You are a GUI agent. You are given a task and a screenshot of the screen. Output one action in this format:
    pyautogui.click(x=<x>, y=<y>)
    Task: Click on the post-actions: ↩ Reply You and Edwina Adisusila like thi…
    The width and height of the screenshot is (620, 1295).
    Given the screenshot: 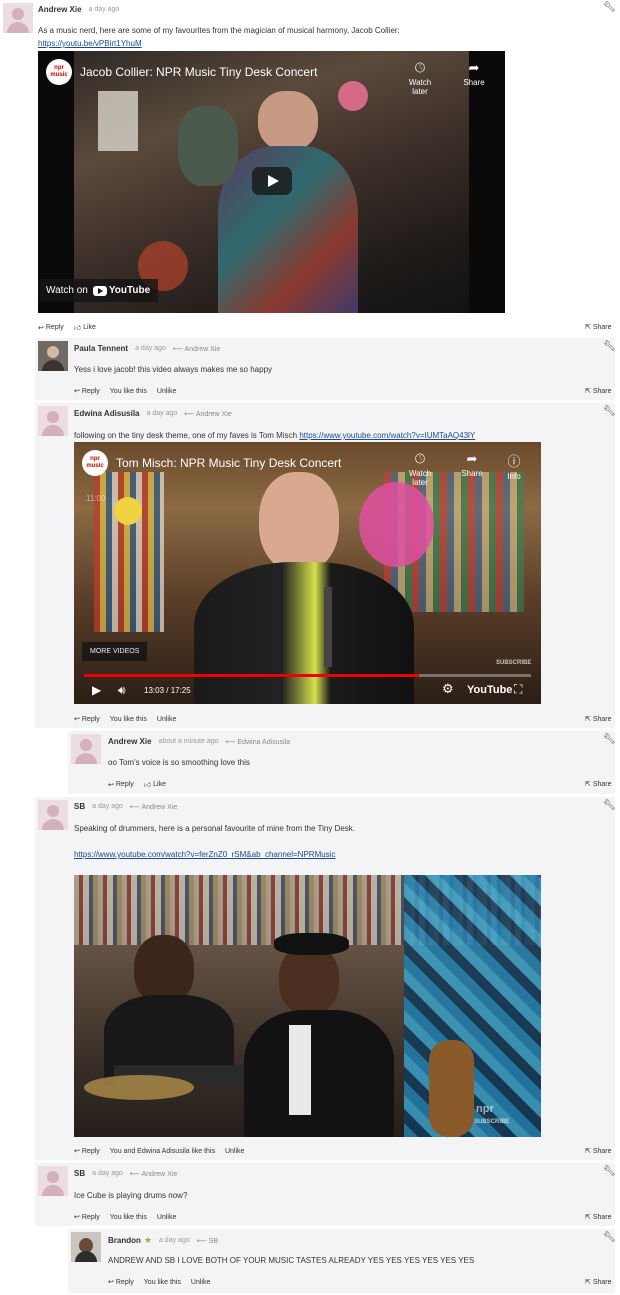 What is the action you would take?
    pyautogui.click(x=159, y=1151)
    